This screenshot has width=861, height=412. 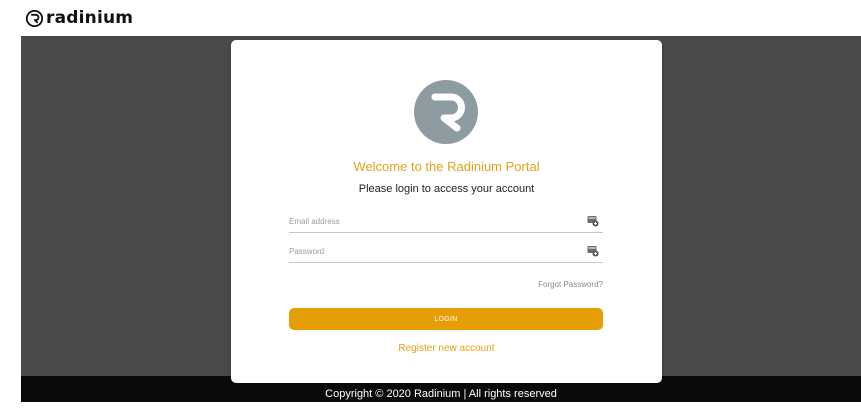 What do you see at coordinates (570, 284) in the screenshot?
I see `forgot-password-link: Forgot Password?` at bounding box center [570, 284].